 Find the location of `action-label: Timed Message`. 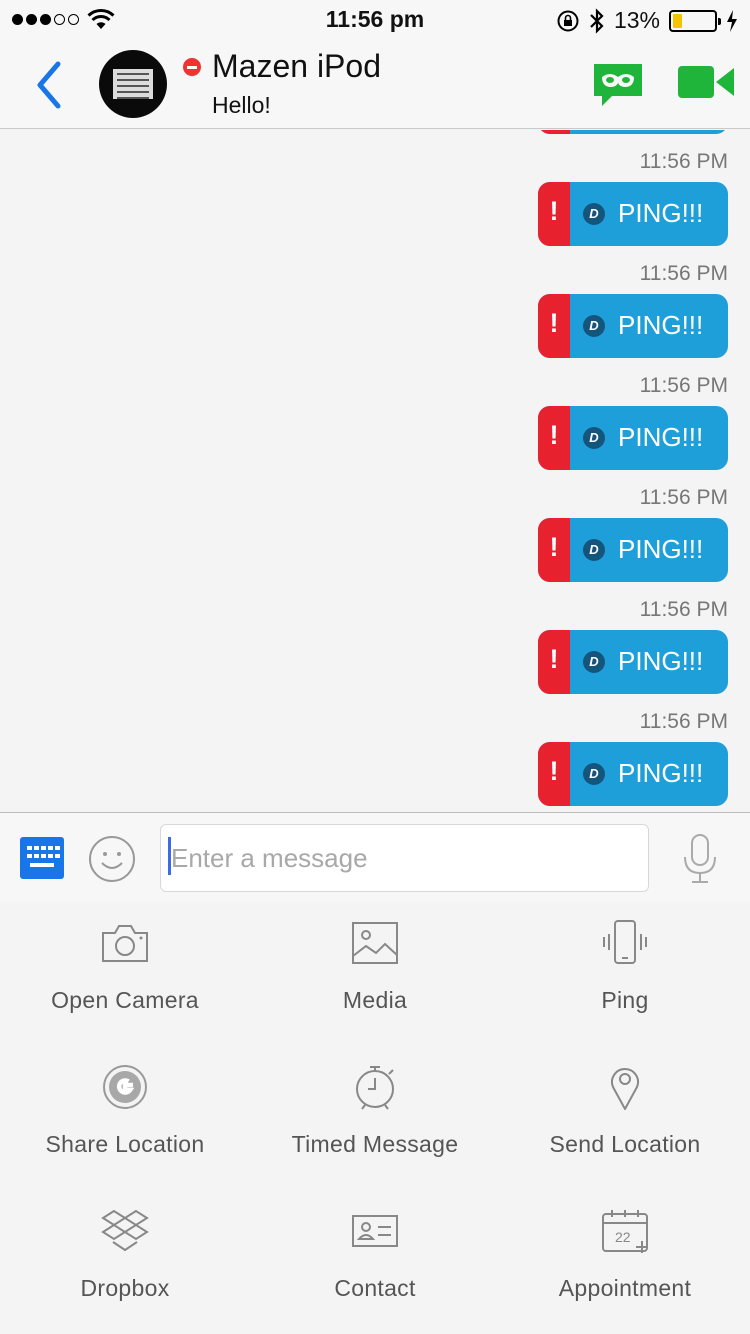

action-label: Timed Message is located at coordinates (375, 1144).